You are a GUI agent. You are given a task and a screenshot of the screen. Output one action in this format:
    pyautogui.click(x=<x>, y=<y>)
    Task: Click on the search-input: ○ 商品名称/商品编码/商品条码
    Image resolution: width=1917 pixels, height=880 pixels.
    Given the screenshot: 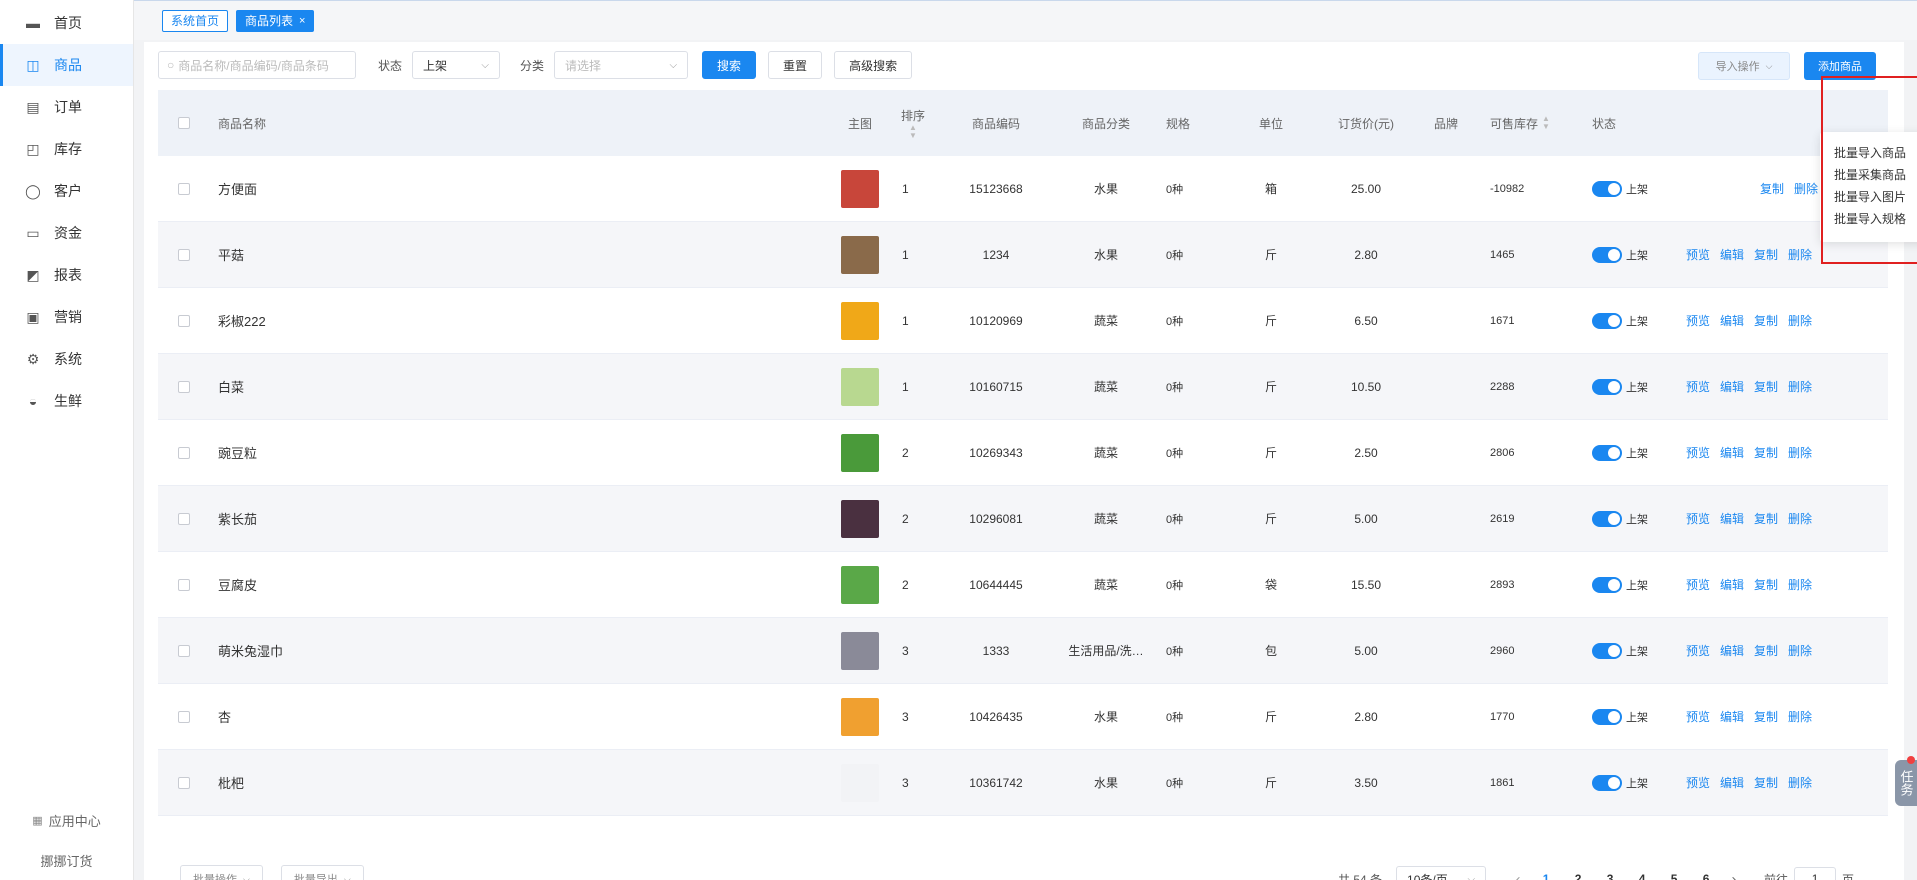 What is the action you would take?
    pyautogui.click(x=257, y=65)
    